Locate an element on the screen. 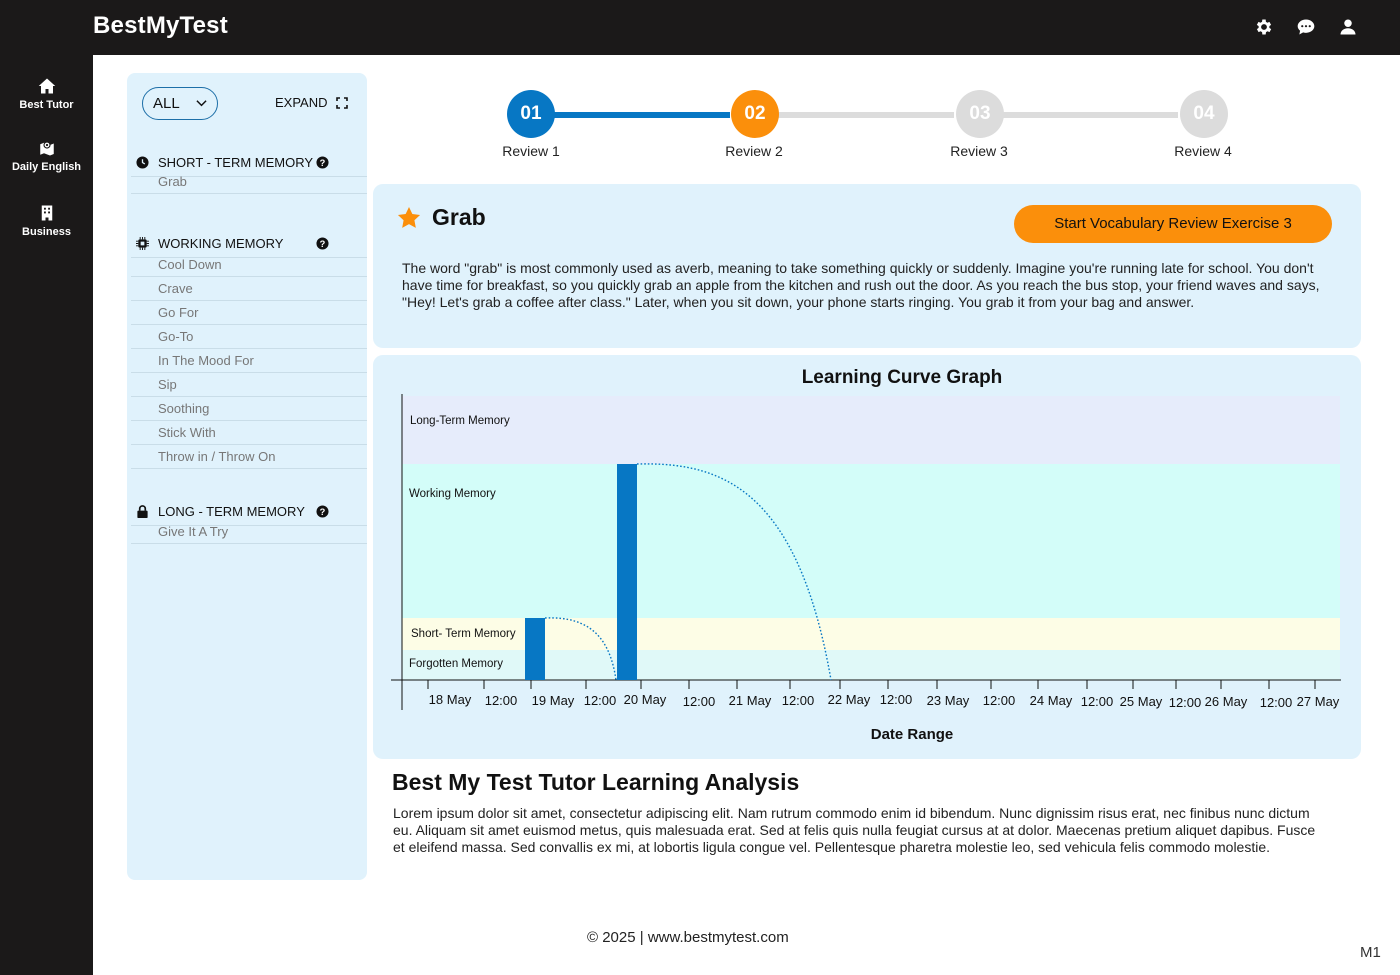 The image size is (1400, 975). expand-label: EXPAND is located at coordinates (301, 102).